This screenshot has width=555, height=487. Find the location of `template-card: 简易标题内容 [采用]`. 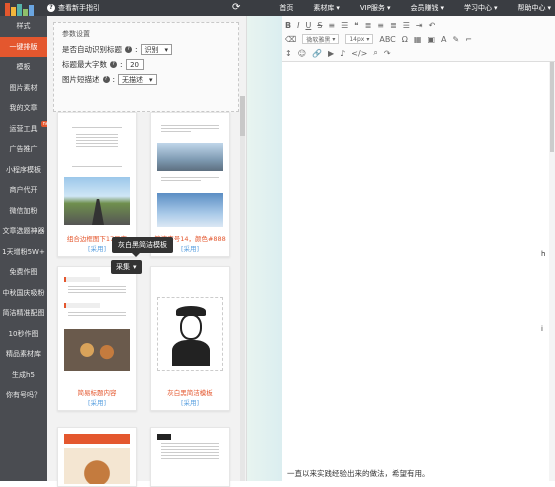

template-card: 简易标题内容 [采用] is located at coordinates (97, 338).